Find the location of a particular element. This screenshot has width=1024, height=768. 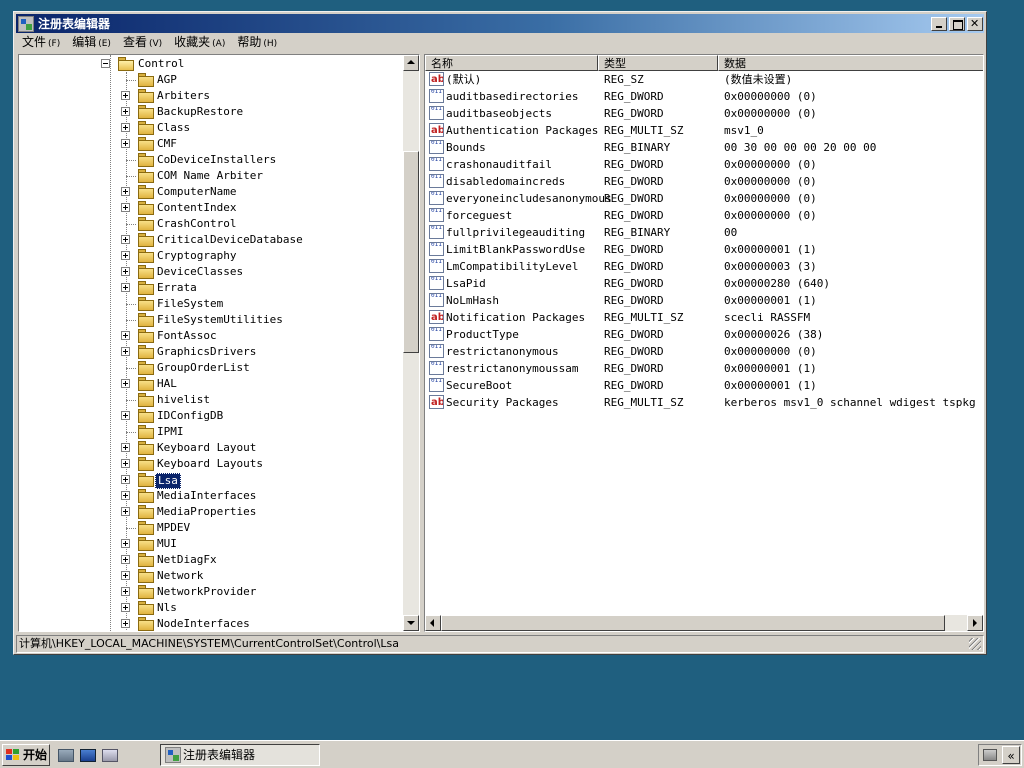

start-button: 开始 is located at coordinates (26, 755).